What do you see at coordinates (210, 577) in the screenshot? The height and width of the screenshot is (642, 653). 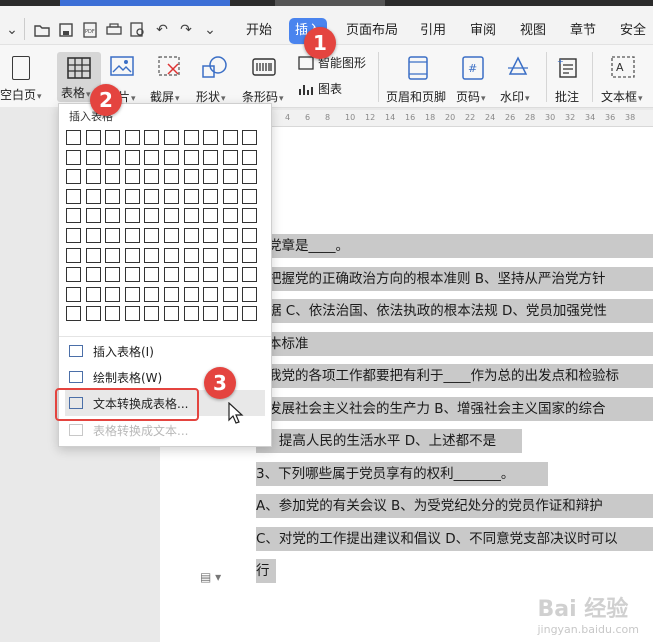 I see `paragraph-marker-icon: ▤ ▾` at bounding box center [210, 577].